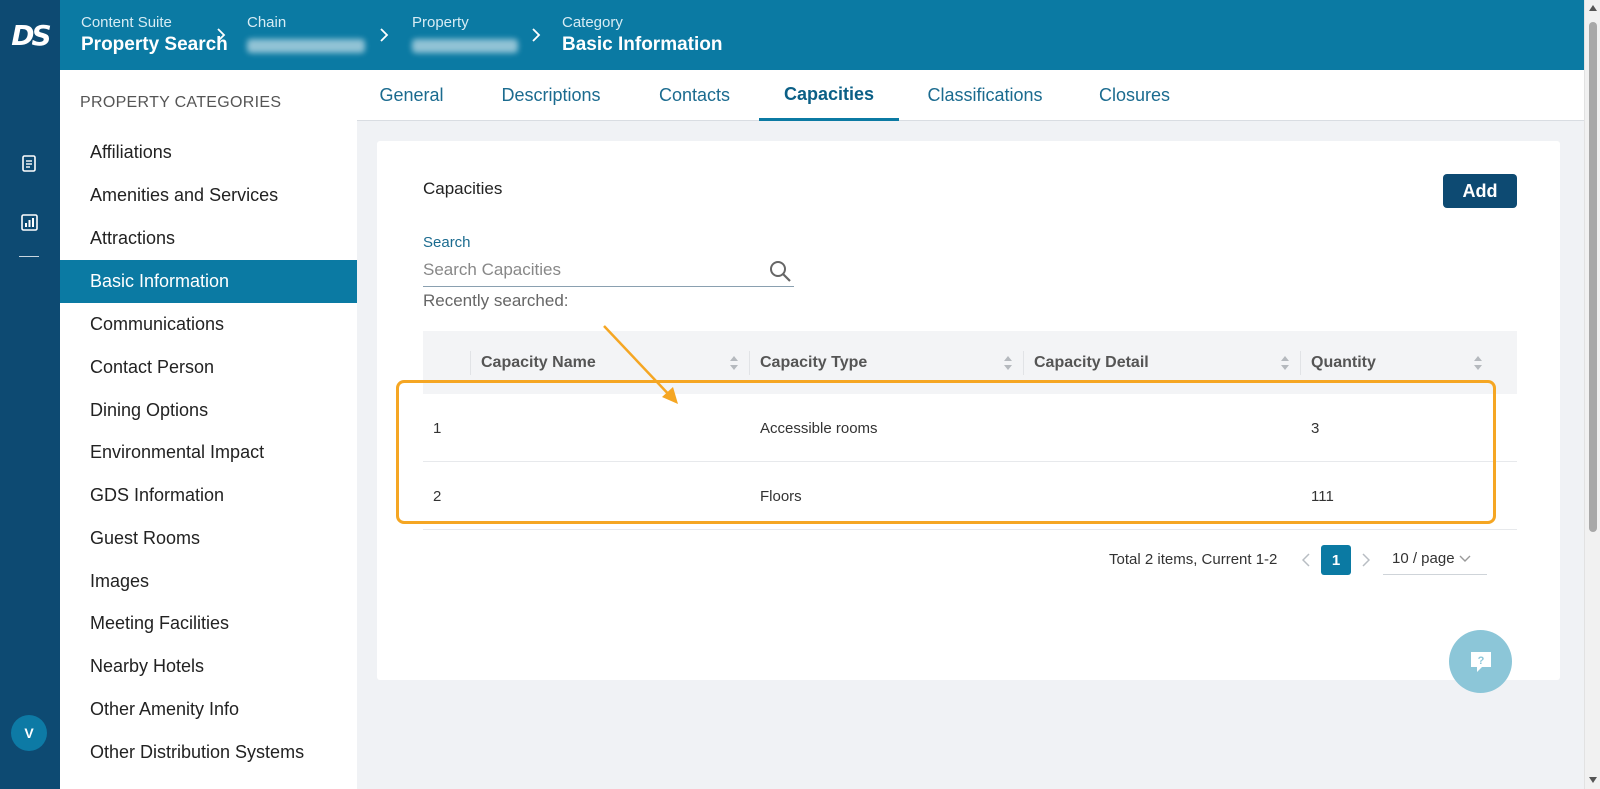 The image size is (1600, 789). Describe the element at coordinates (463, 188) in the screenshot. I see `panel-heading: Capacities` at that location.